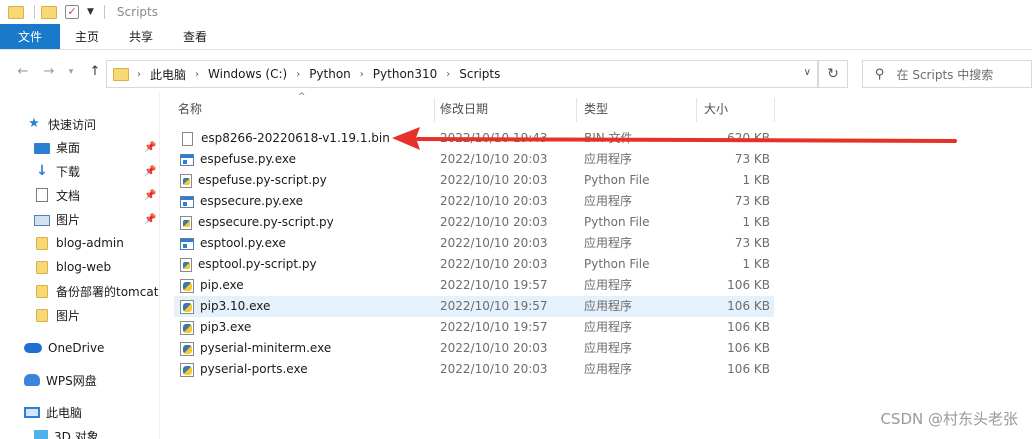  I want to click on column-header-date: 修改日期, so click(506, 109).